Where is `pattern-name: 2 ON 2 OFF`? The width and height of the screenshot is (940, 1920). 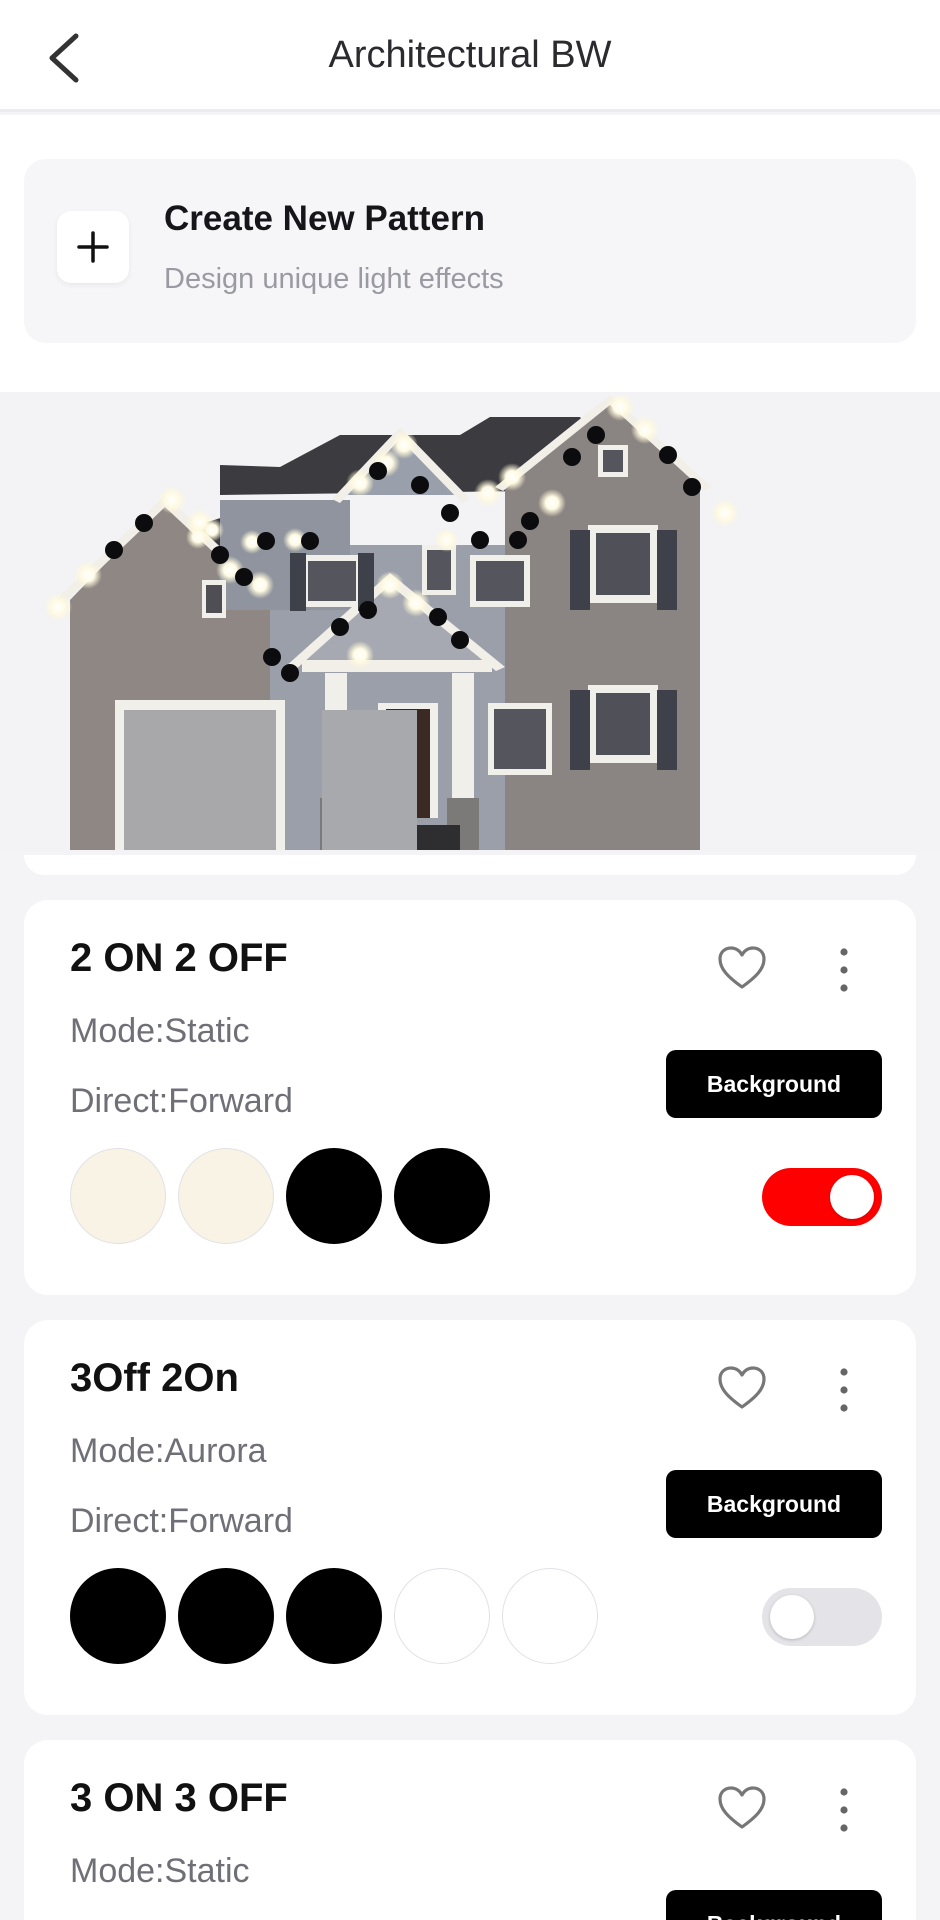
pattern-name: 2 ON 2 OFF is located at coordinates (179, 958).